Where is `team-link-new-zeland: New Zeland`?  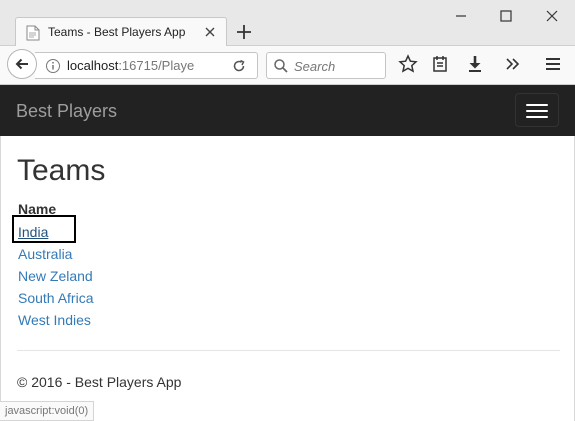 team-link-new-zeland: New Zeland is located at coordinates (55, 276).